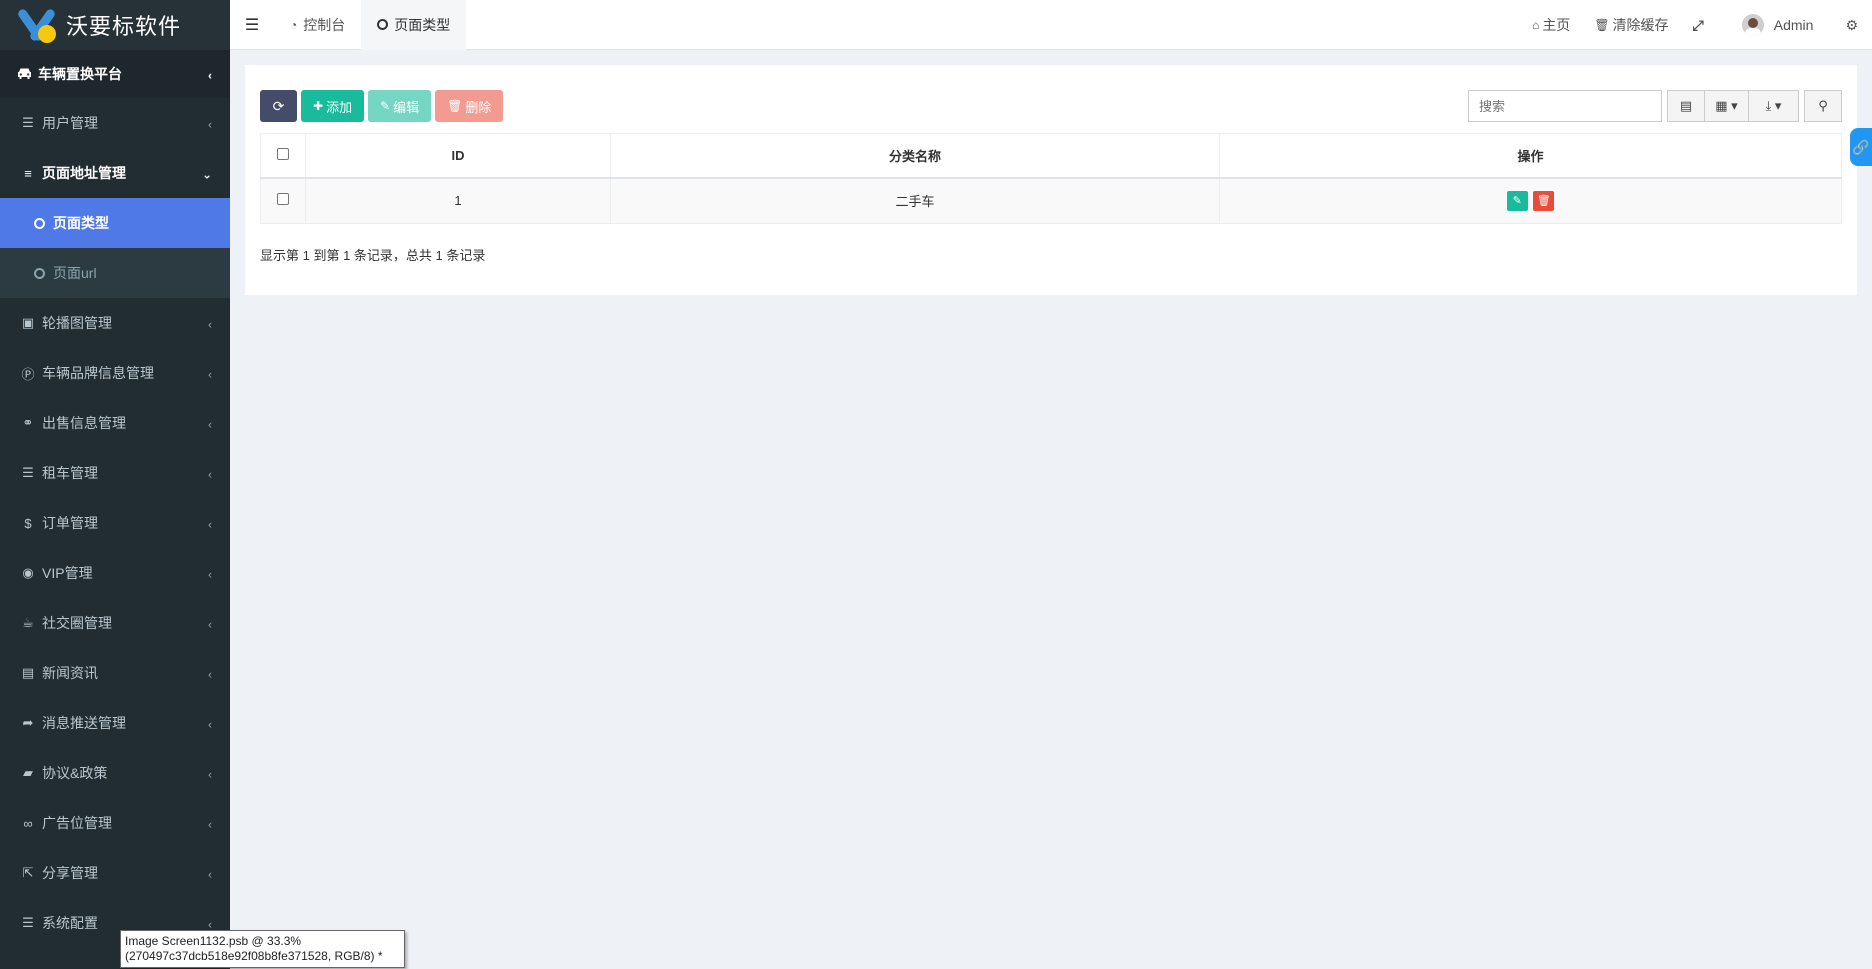  I want to click on sidebar-item-page-address: ≡ 页面地址管理 ⌄, so click(115, 173).